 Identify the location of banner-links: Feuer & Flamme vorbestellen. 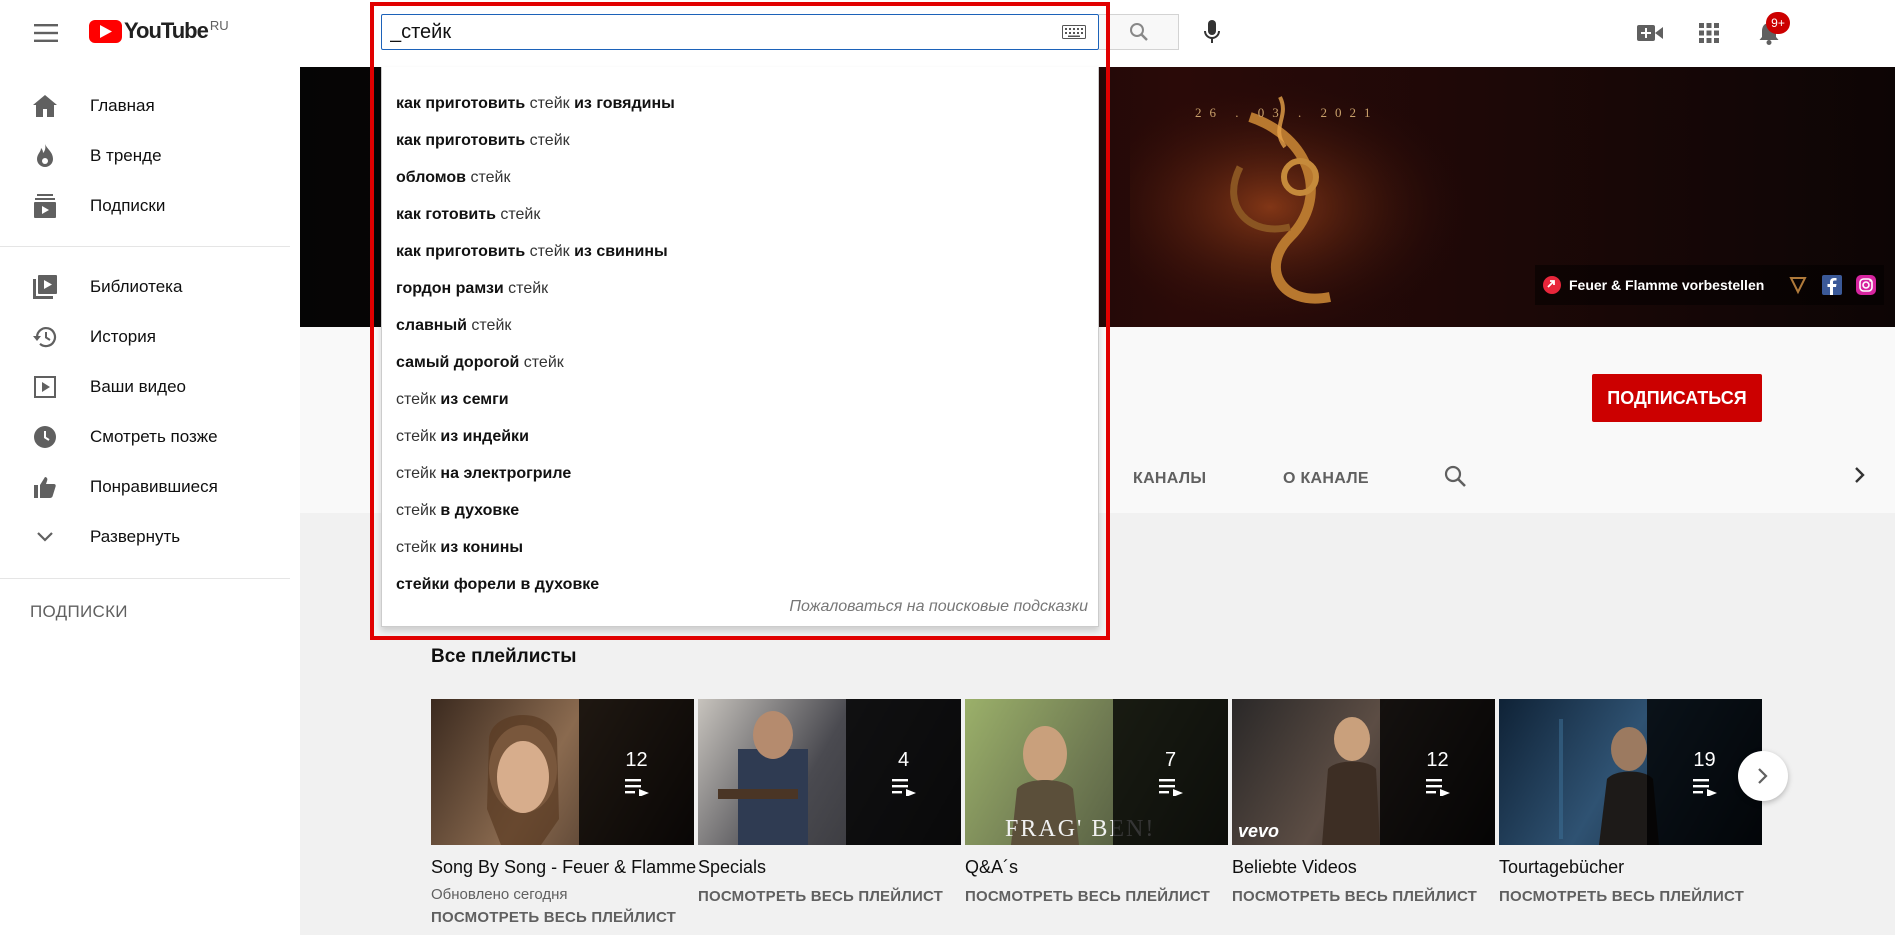
(1710, 285).